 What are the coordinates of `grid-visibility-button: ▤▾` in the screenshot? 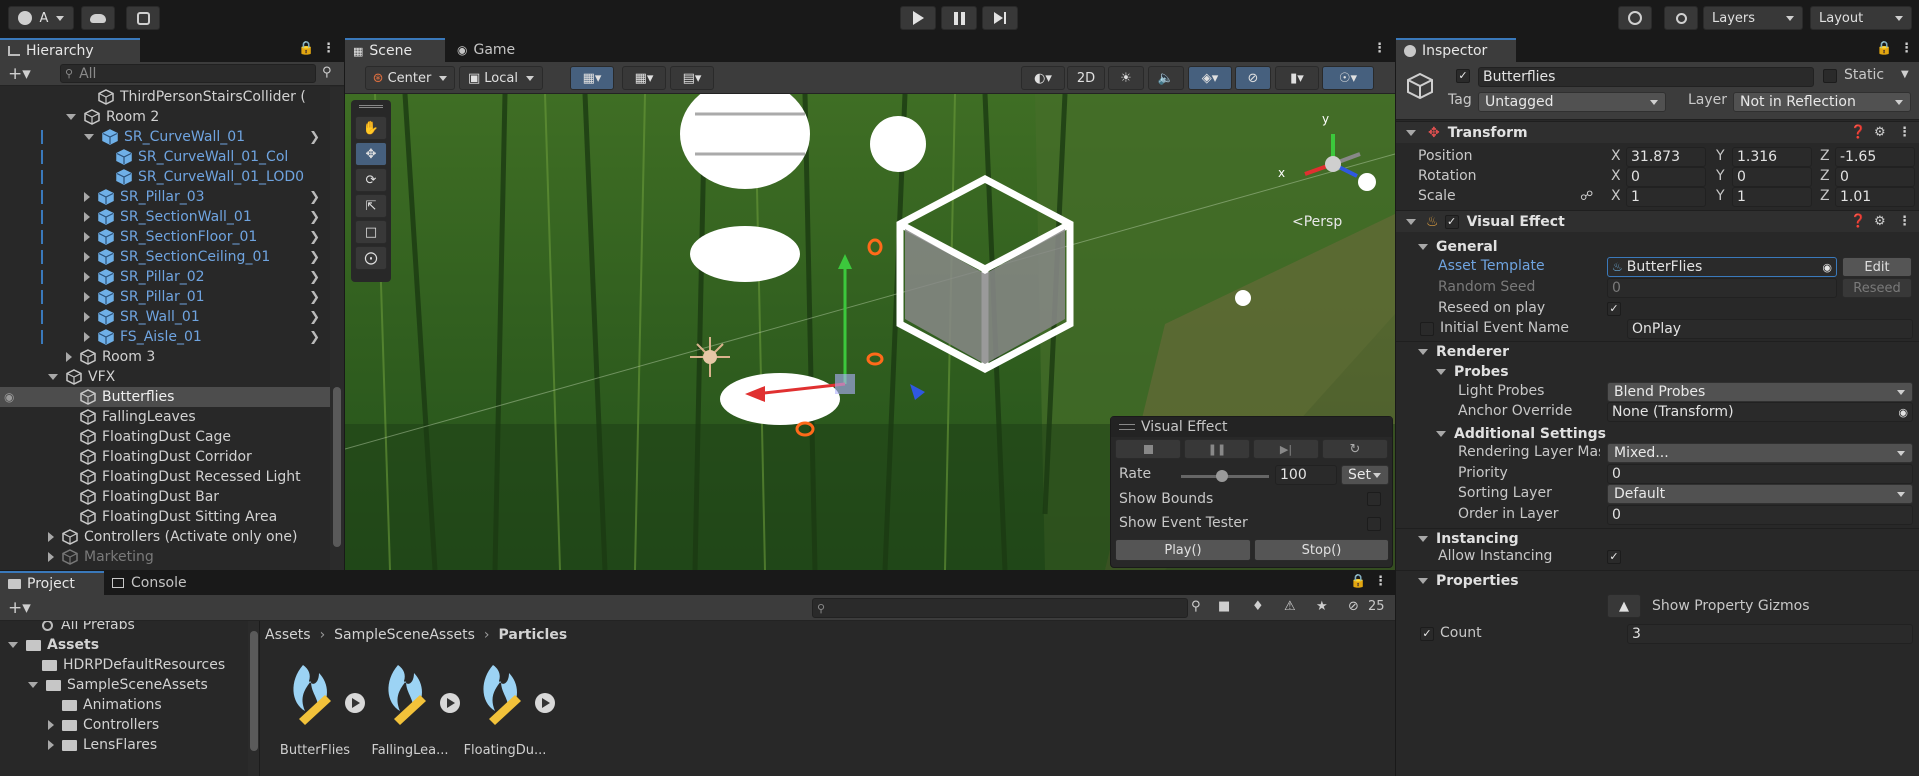 It's located at (692, 78).